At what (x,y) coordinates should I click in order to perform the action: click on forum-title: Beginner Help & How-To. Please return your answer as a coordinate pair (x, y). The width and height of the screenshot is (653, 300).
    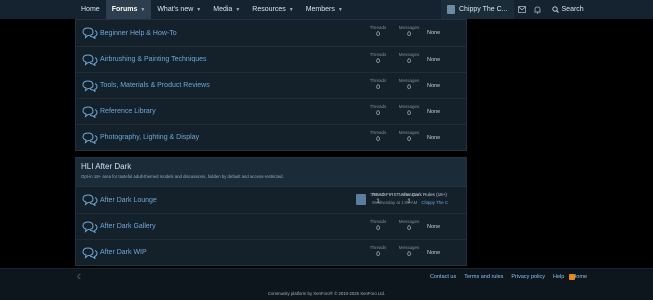
    Looking at the image, I should click on (138, 33).